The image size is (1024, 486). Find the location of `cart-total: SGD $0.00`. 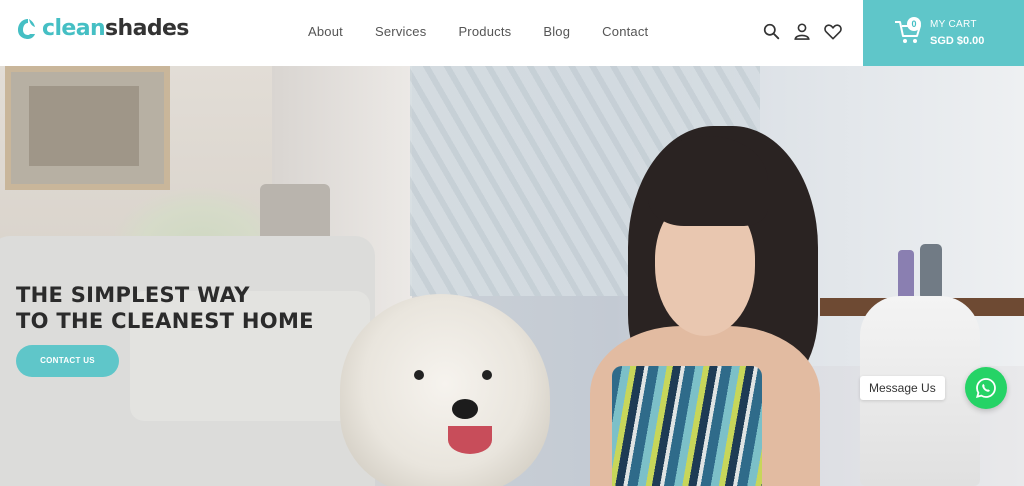

cart-total: SGD $0.00 is located at coordinates (957, 41).